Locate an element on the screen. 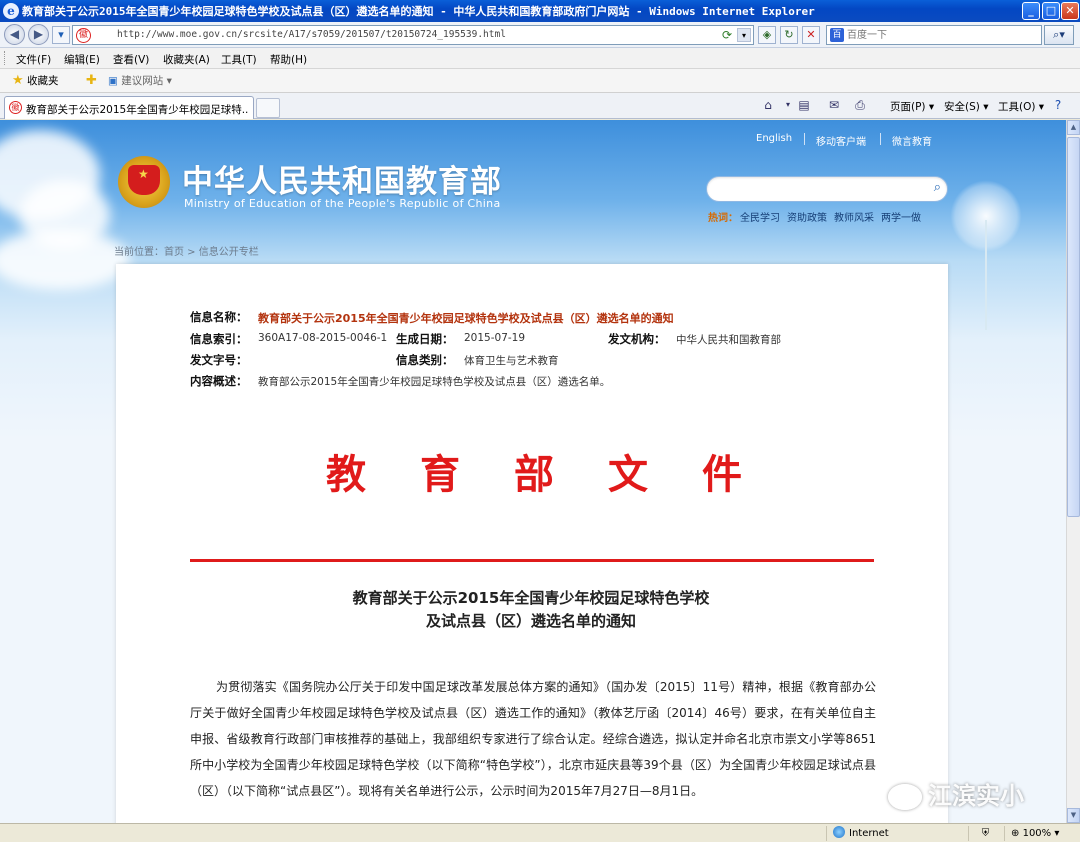  refresh-icon: ↻ is located at coordinates (789, 35).